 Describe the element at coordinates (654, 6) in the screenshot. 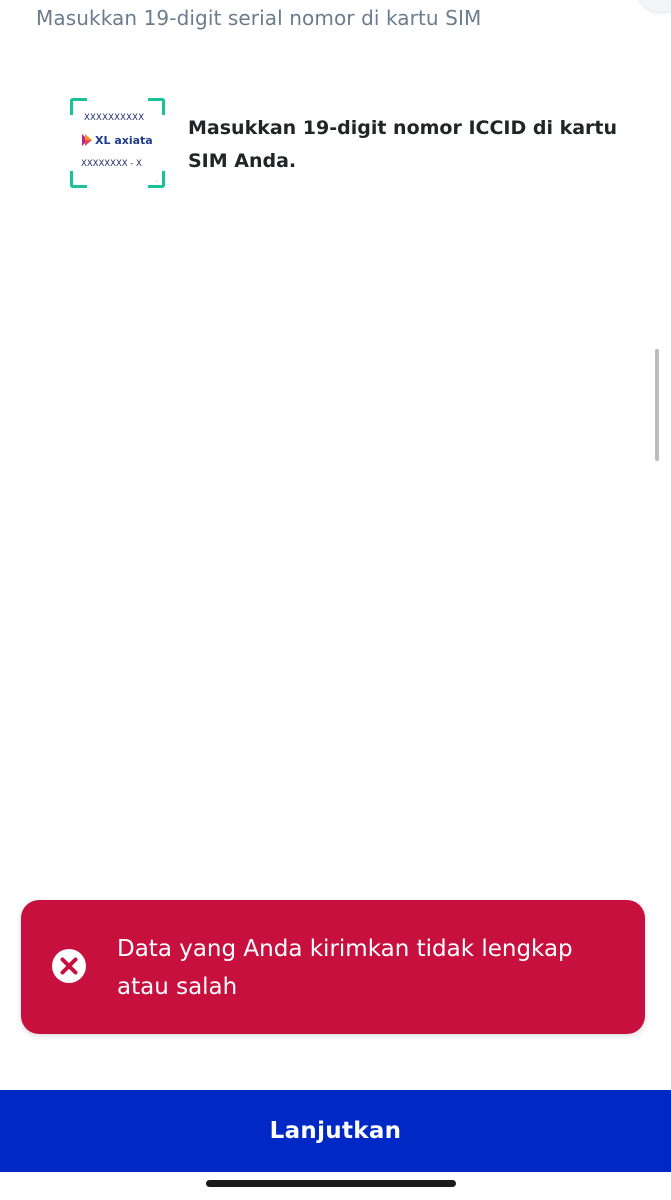

I see `floating-button-edge` at that location.